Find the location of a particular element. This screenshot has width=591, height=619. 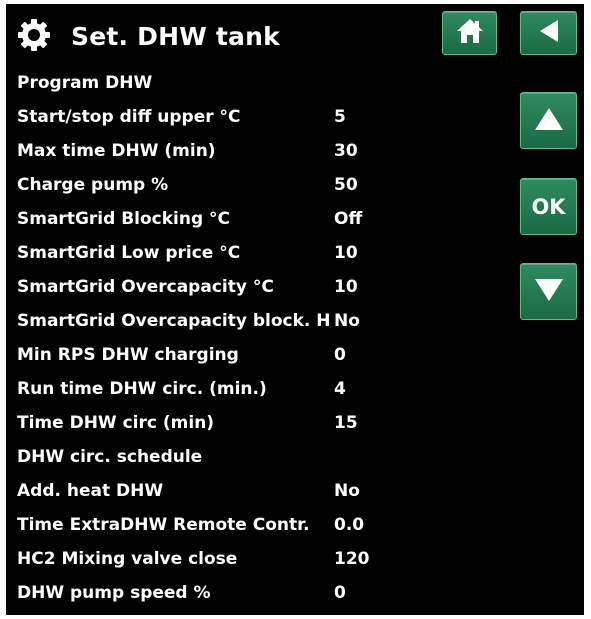

ok-label: OK is located at coordinates (548, 206).